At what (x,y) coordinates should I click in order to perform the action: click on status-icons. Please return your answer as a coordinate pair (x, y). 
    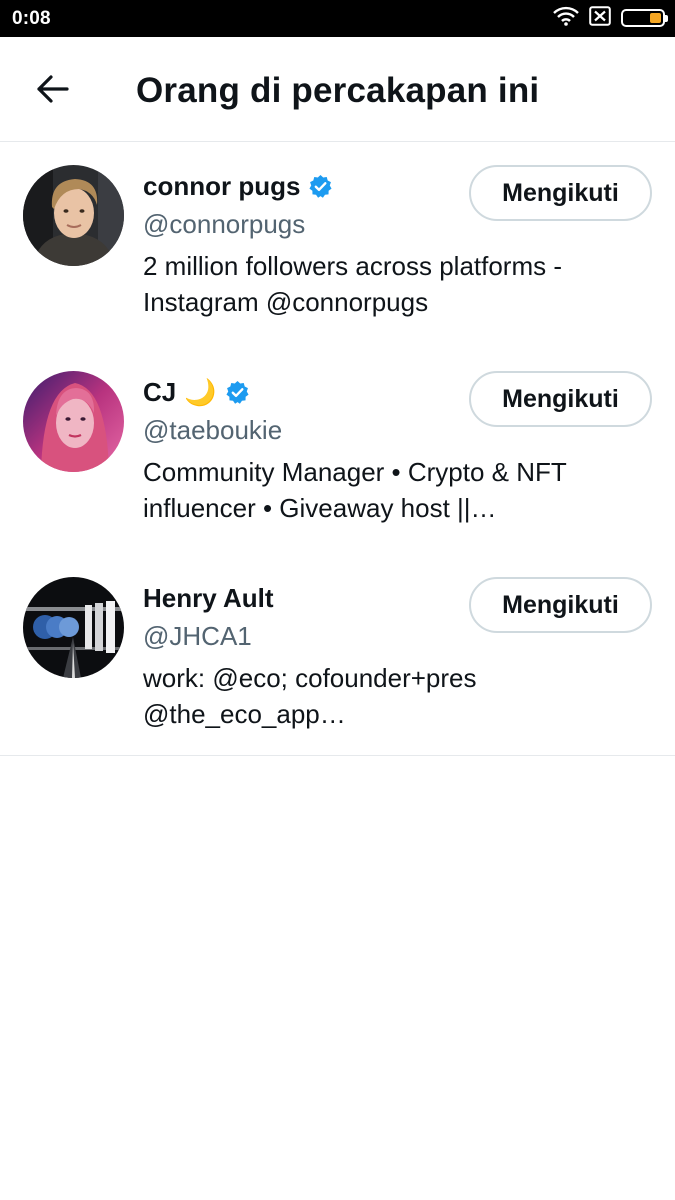
    Looking at the image, I should click on (610, 18).